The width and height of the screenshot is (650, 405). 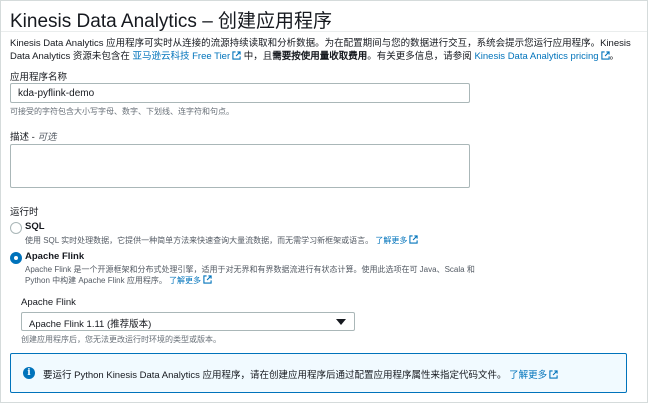 What do you see at coordinates (16, 258) in the screenshot?
I see `runtime-flink-radio` at bounding box center [16, 258].